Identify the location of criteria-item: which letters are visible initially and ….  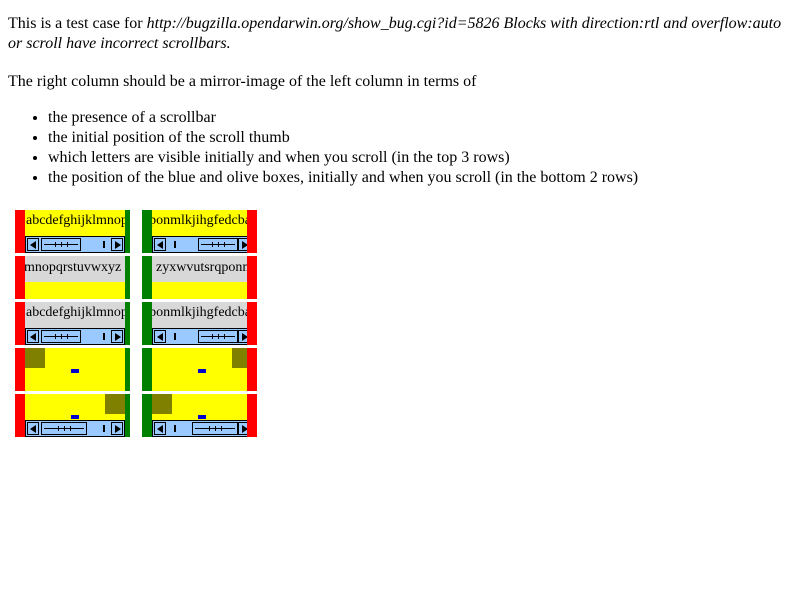
(343, 158).